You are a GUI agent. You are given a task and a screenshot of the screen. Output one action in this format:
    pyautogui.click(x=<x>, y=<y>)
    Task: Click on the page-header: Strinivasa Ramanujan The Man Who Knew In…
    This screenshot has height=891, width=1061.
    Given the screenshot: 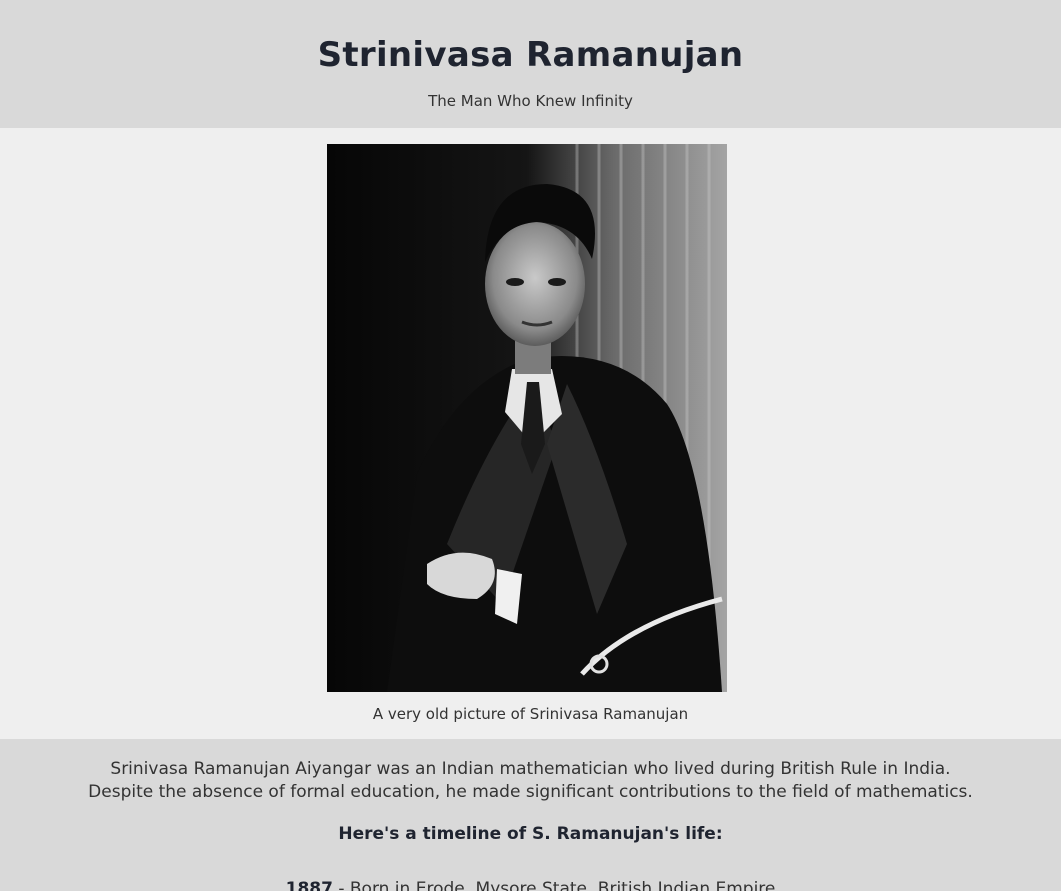 What is the action you would take?
    pyautogui.click(x=530, y=64)
    